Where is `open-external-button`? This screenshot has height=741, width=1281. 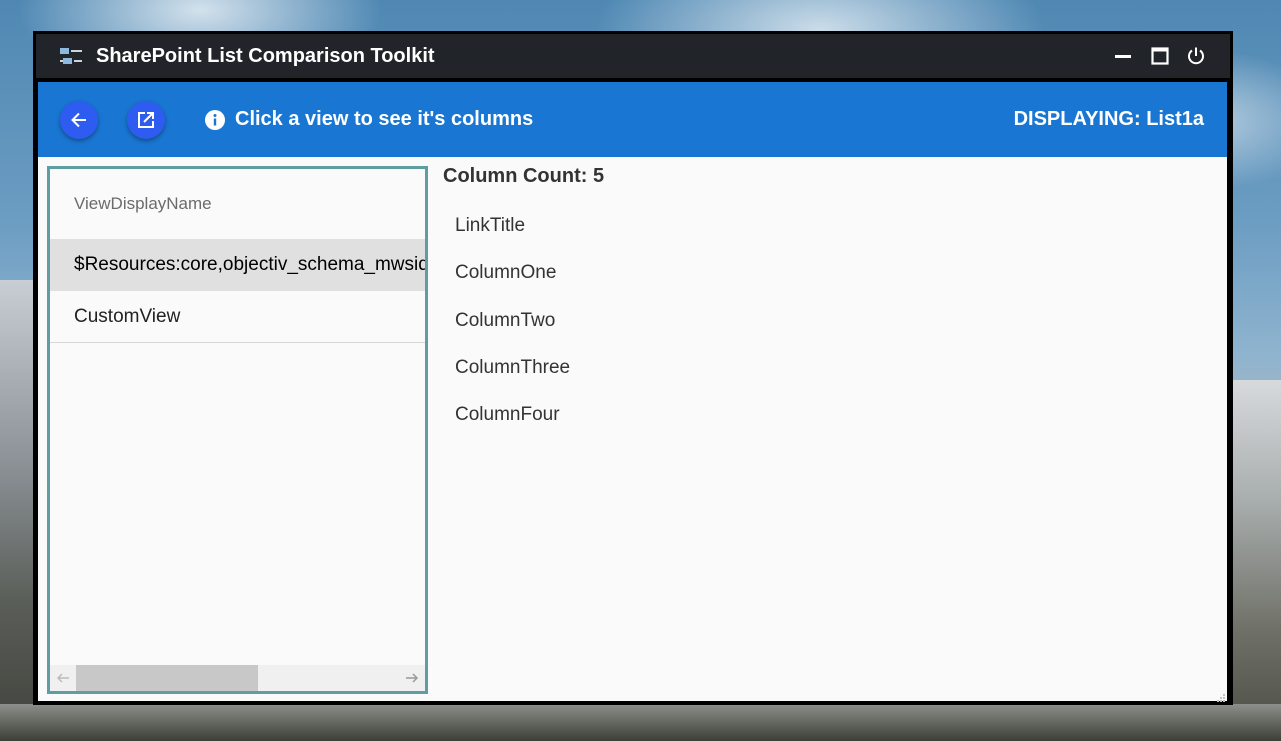
open-external-button is located at coordinates (146, 120).